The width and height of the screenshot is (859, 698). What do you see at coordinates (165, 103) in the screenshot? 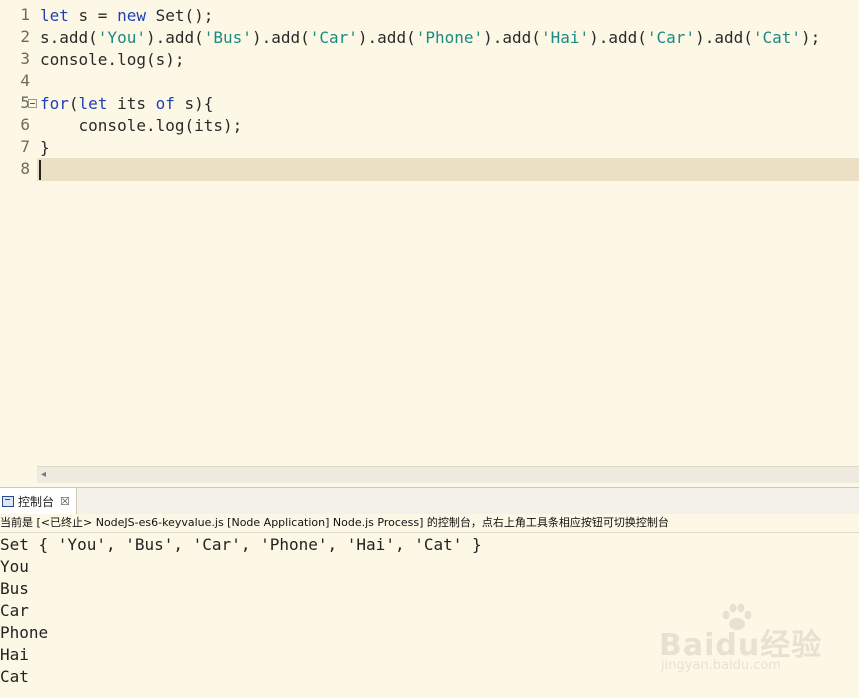
I see `keyword-token: of` at bounding box center [165, 103].